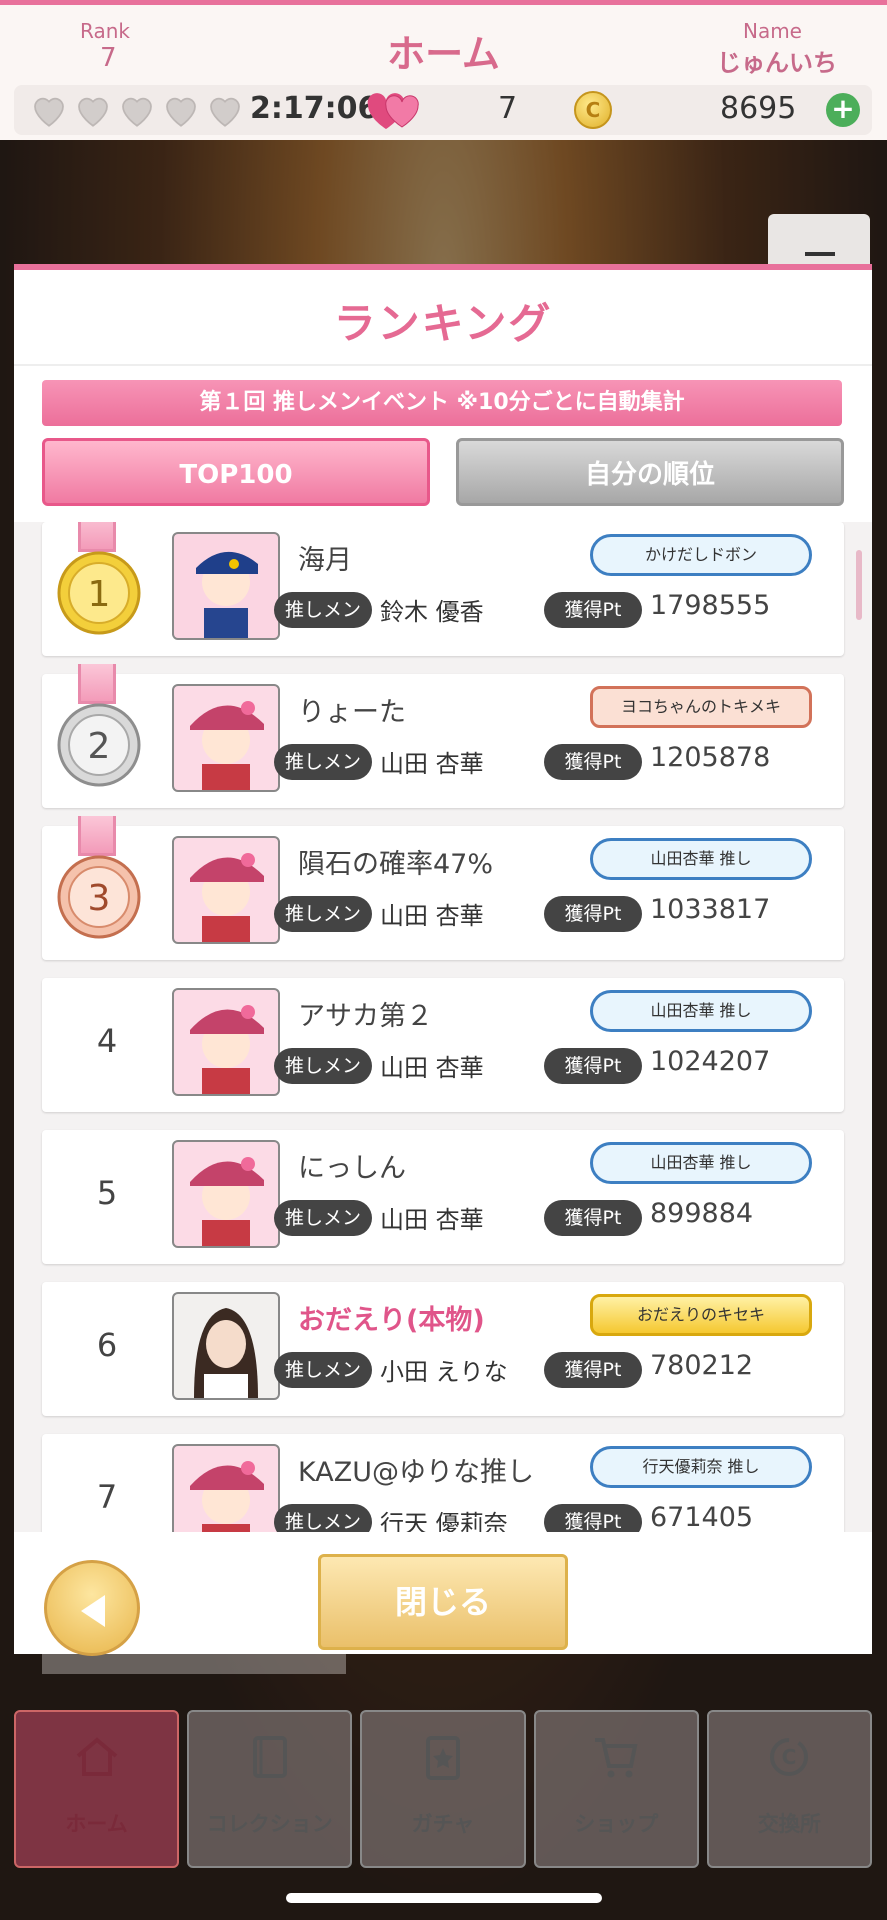 The height and width of the screenshot is (1920, 887). I want to click on ranking-row: 1 海月 かけだしドボン 推しメン 鈴木 優香 獲得Pt 1798555, so click(443, 589).